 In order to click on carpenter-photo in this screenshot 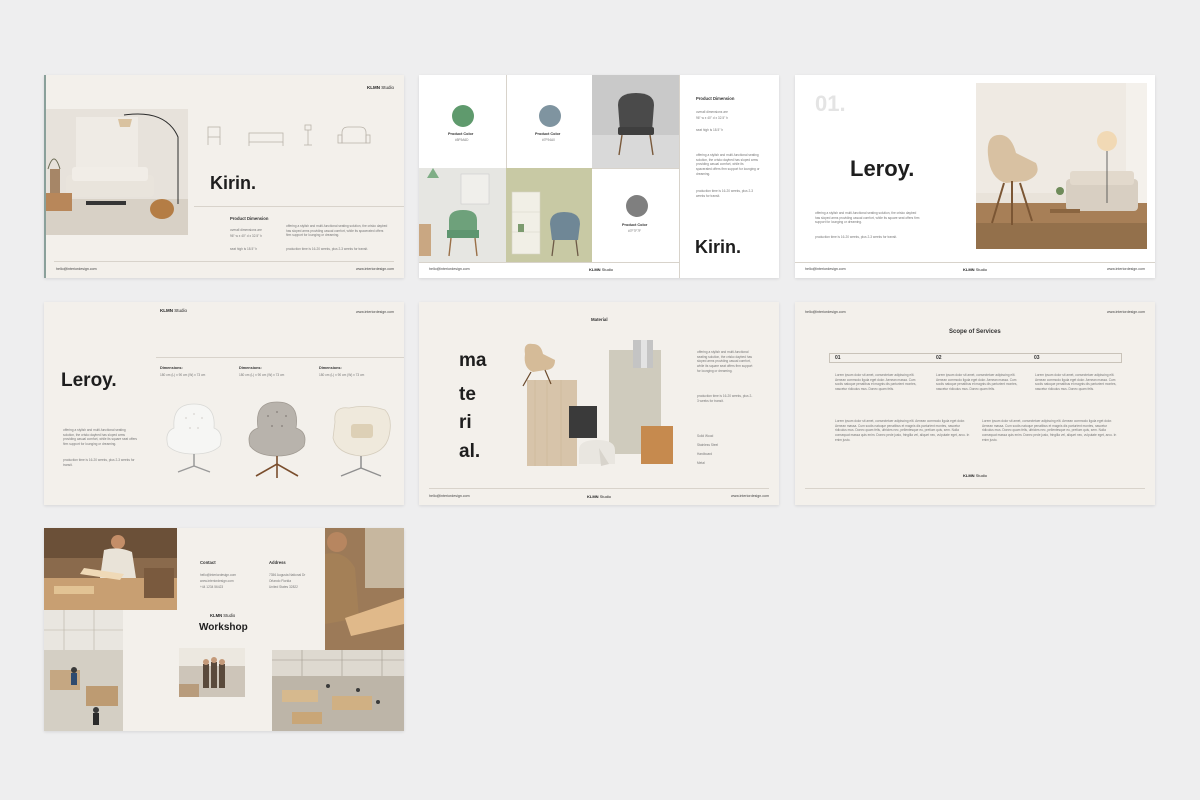, I will do `click(364, 589)`.